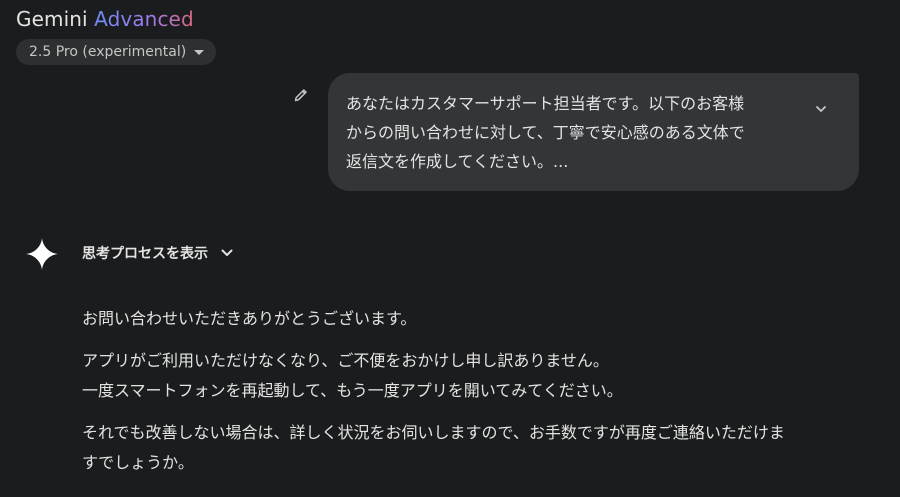  I want to click on expand-message-button, so click(821, 109).